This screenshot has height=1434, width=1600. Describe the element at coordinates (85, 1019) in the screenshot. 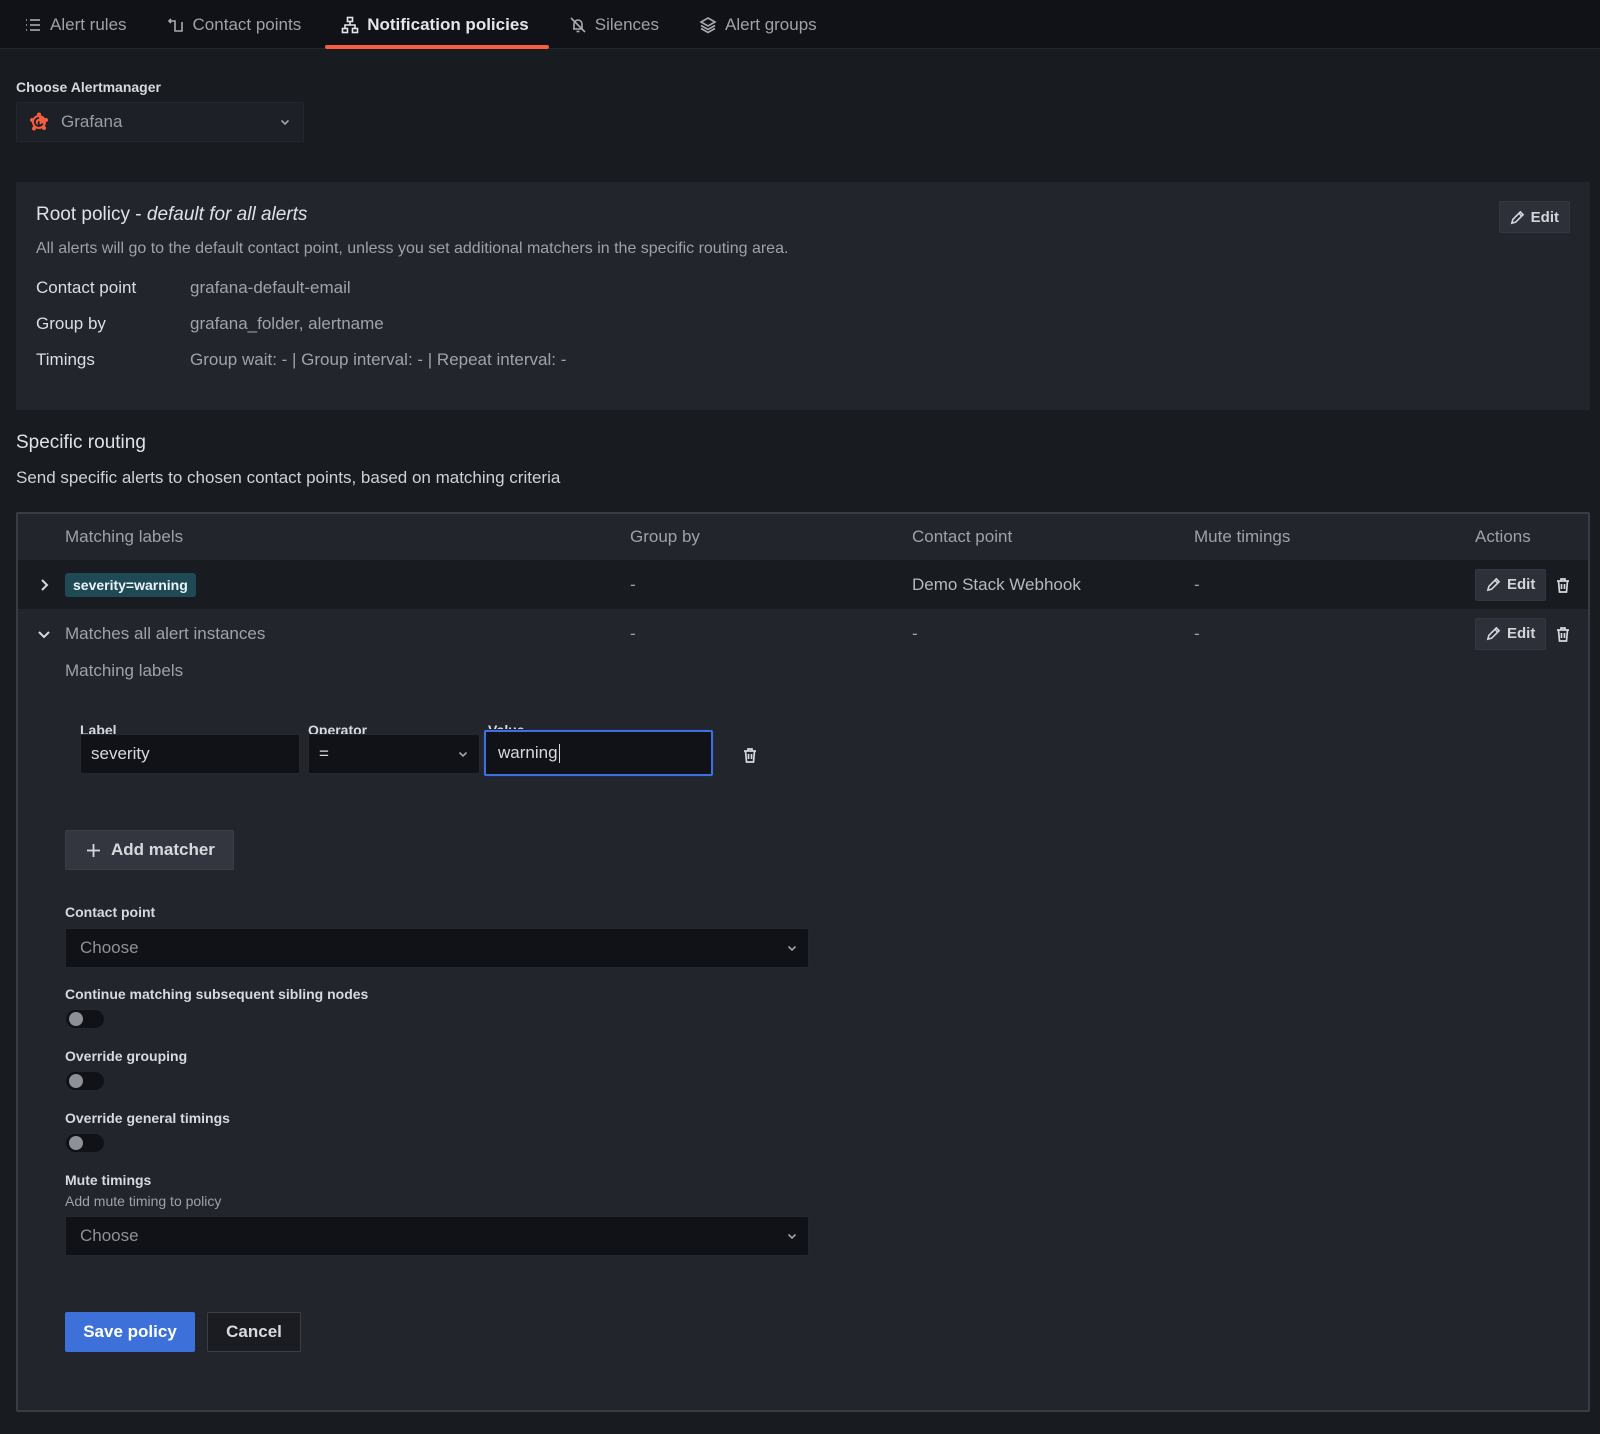

I see `continue-matching-toggle` at that location.